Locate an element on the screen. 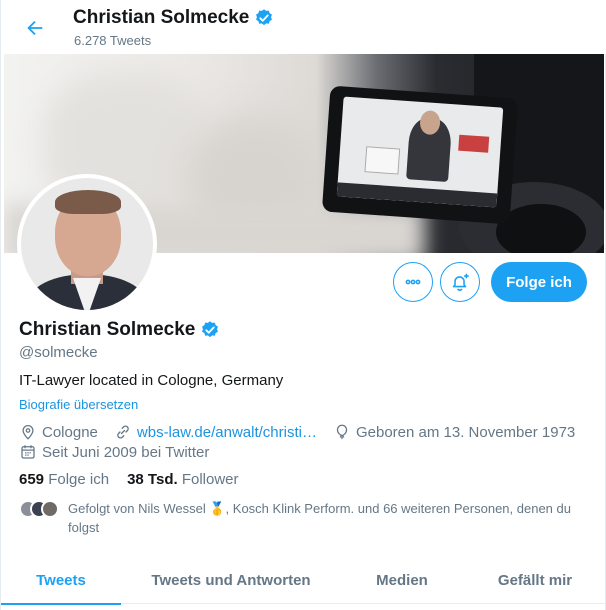 The height and width of the screenshot is (610, 606). following-label: Folge ich is located at coordinates (79, 479).